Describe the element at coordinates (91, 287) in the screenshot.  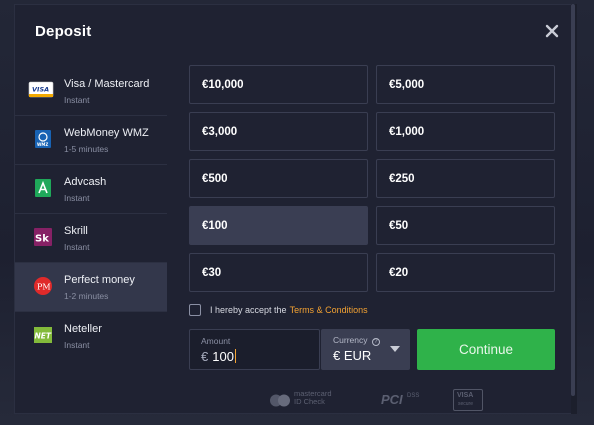
I see `method-perfect-money: PM Perfect money 1-2 minutes` at that location.